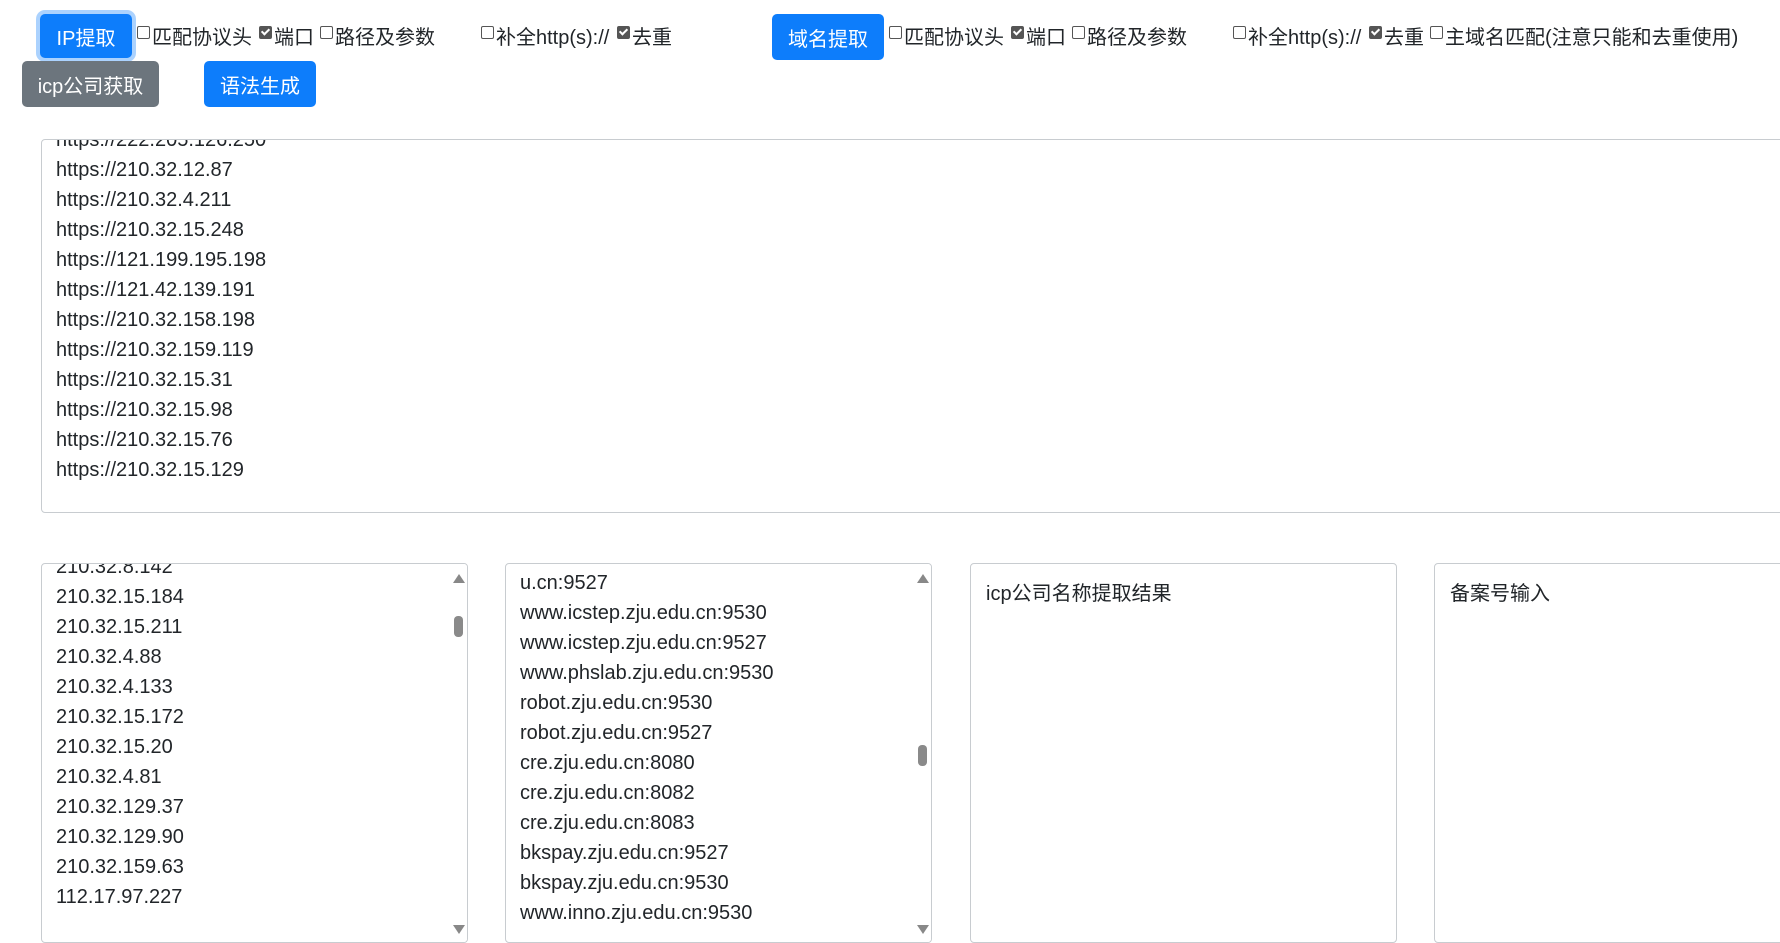 This screenshot has height=943, width=1780. Describe the element at coordinates (144, 440) in the screenshot. I see `input-line: https://210.32.15.76` at that location.